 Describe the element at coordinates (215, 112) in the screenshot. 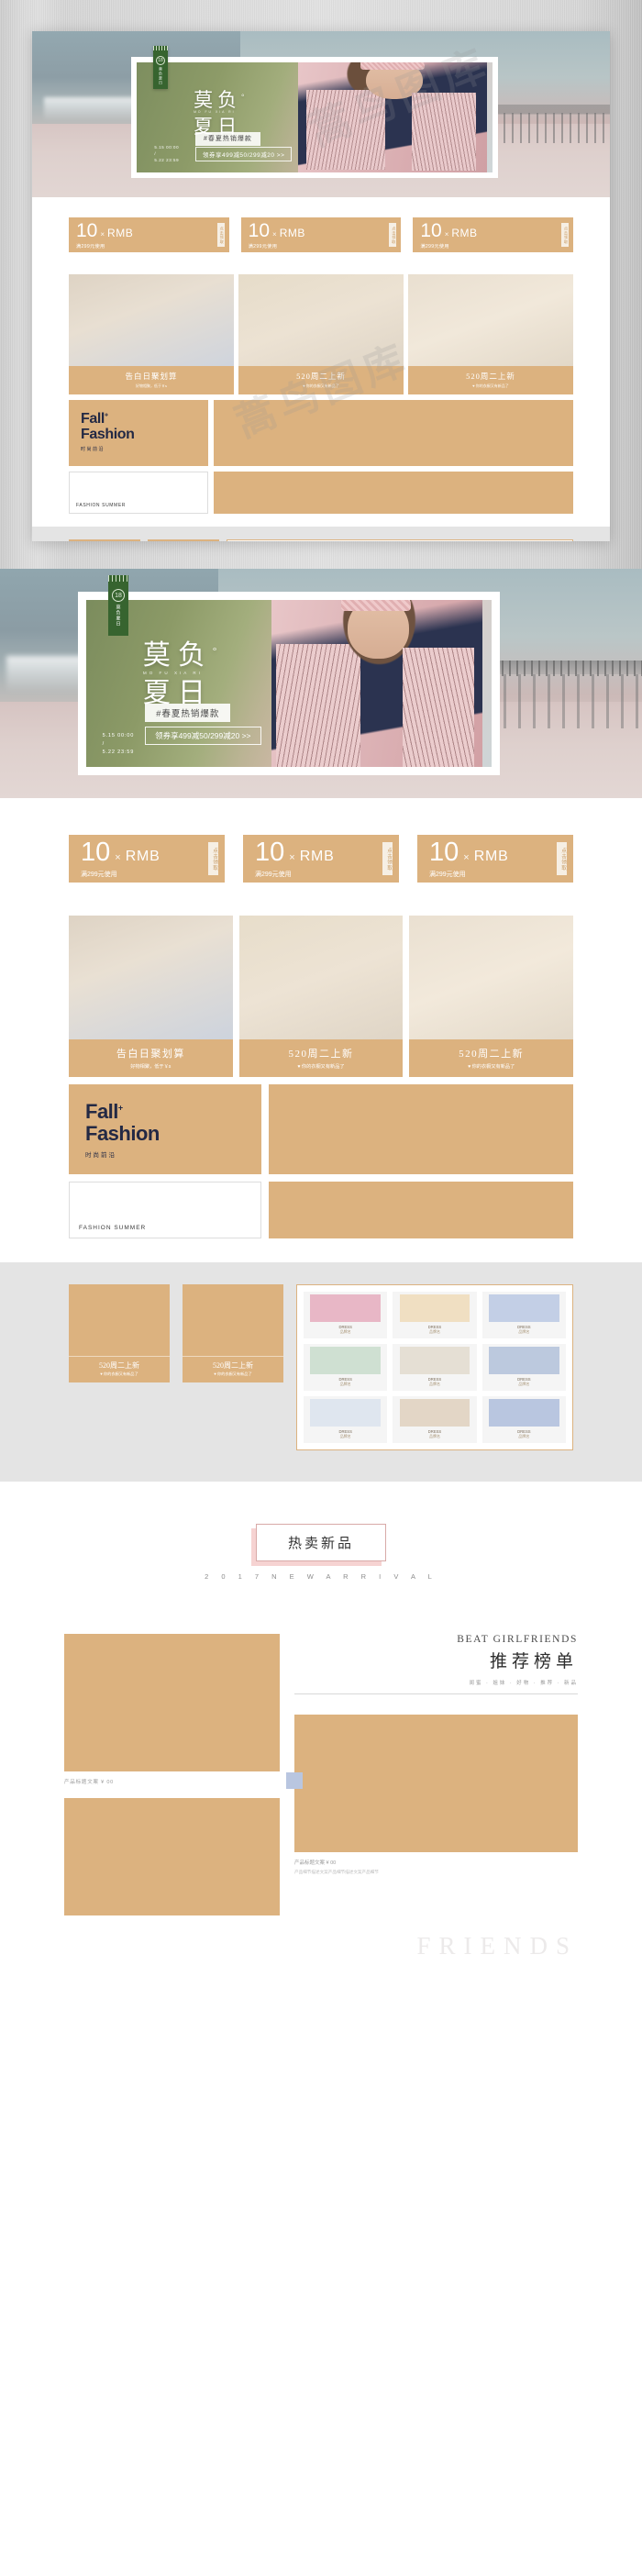

I see `hero-pinyin: MO FU XIA RI` at that location.